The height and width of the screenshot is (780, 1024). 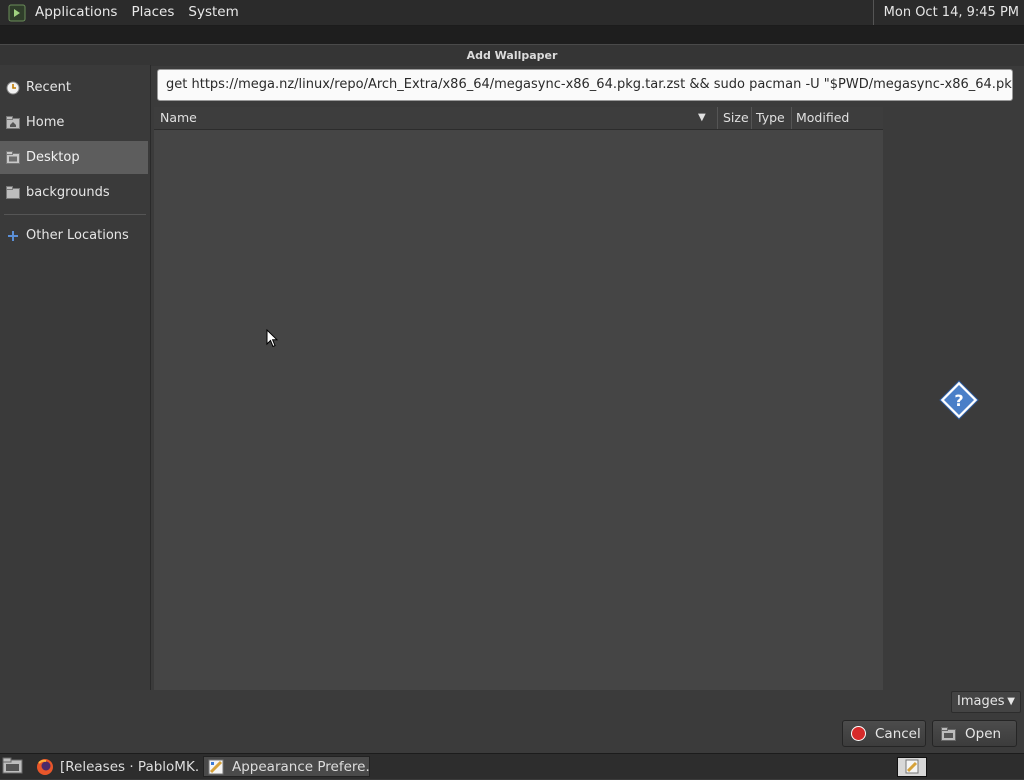 I want to click on filter-value: Images, so click(x=981, y=701).